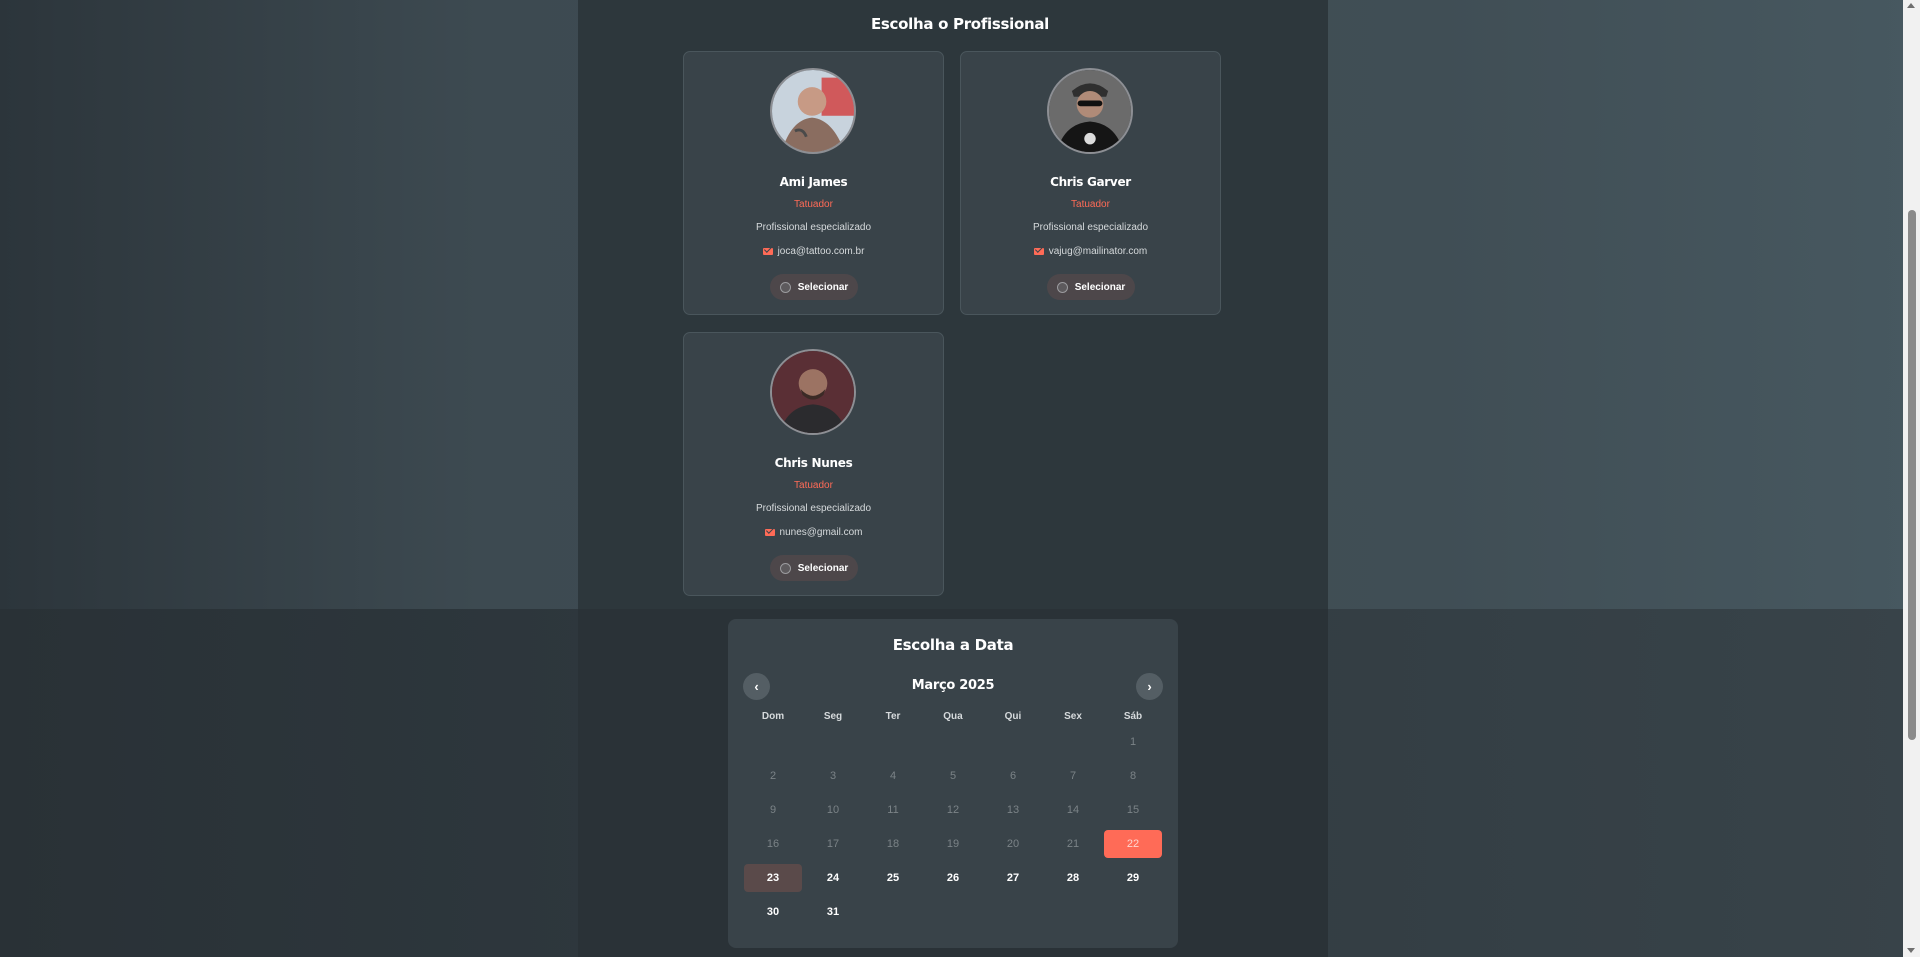 The image size is (1920, 957). Describe the element at coordinates (893, 776) in the screenshot. I see `calendar-day: 4` at that location.